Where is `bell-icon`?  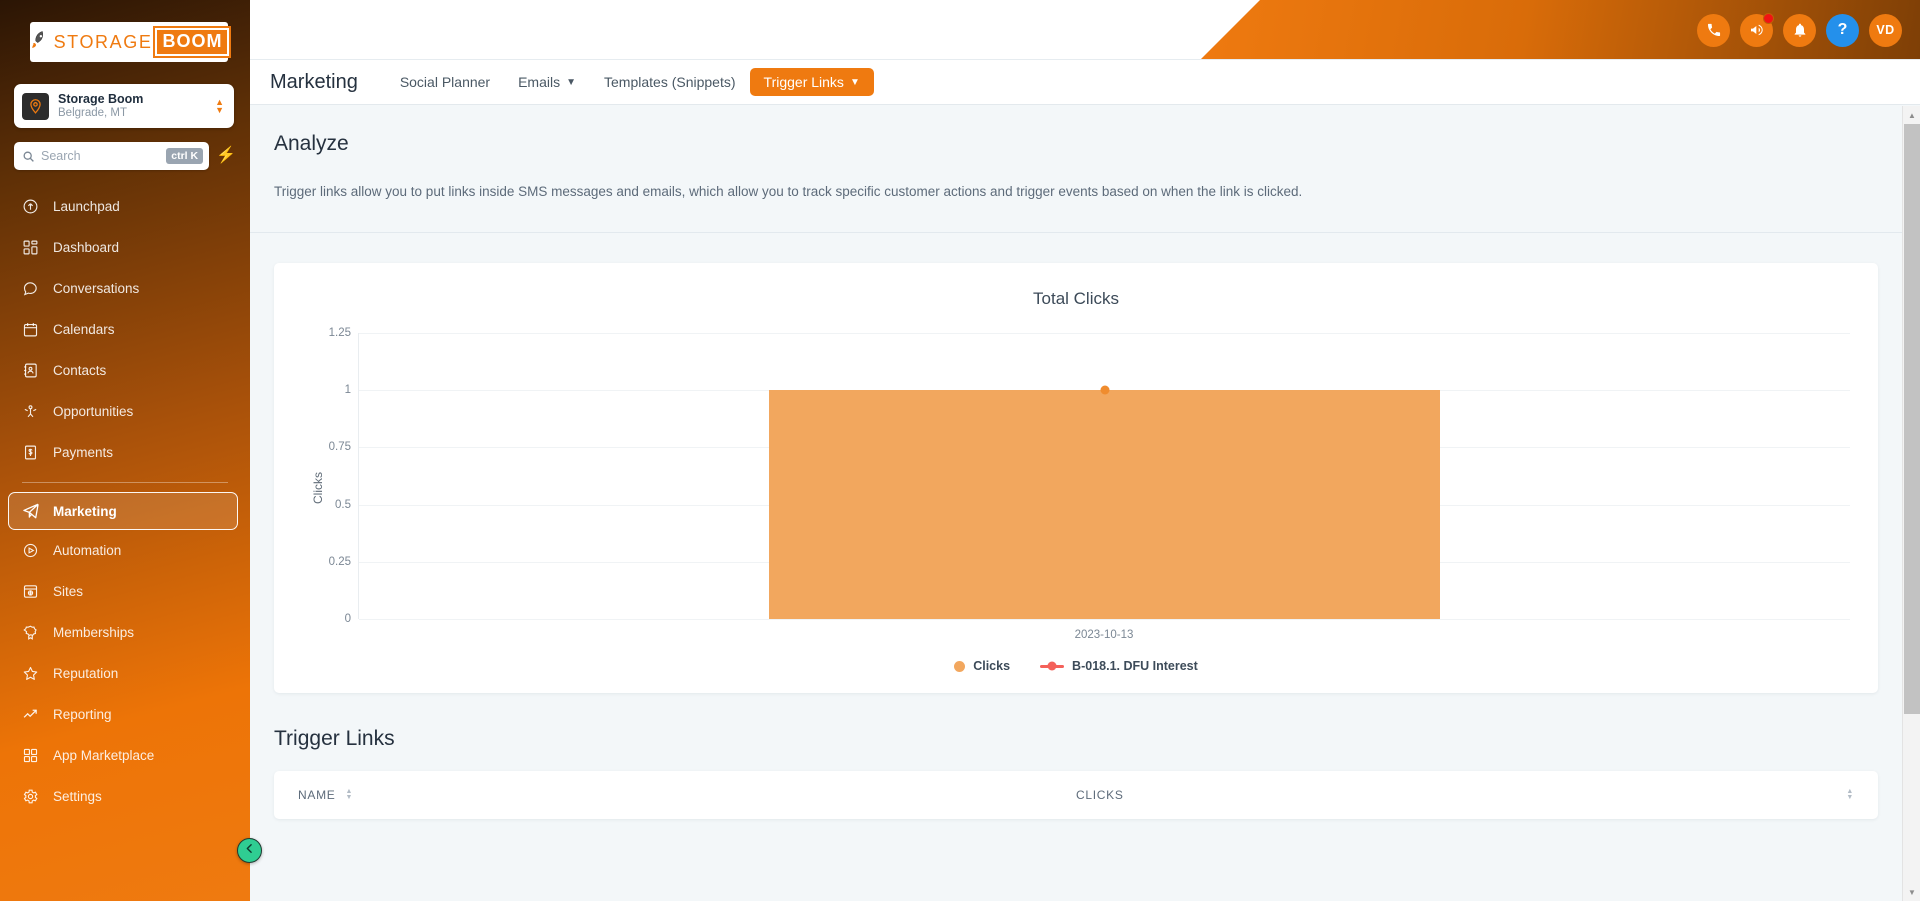 bell-icon is located at coordinates (1799, 30).